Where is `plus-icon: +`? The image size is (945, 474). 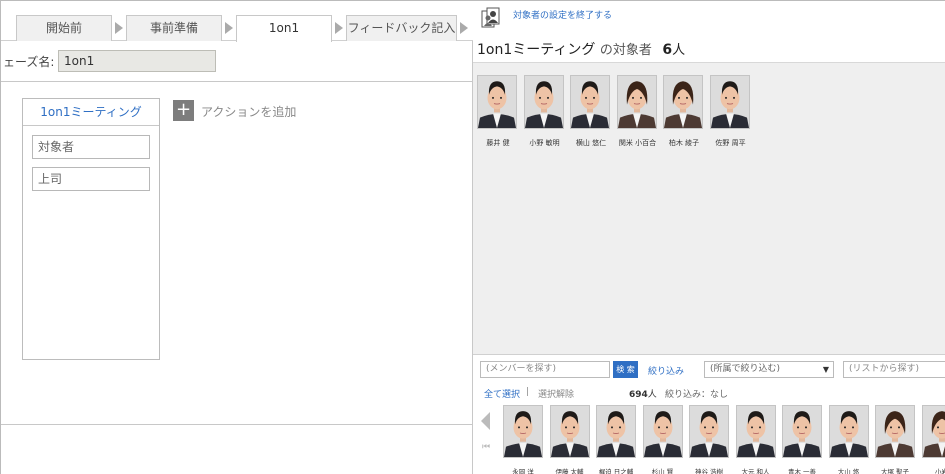 plus-icon: + is located at coordinates (183, 110).